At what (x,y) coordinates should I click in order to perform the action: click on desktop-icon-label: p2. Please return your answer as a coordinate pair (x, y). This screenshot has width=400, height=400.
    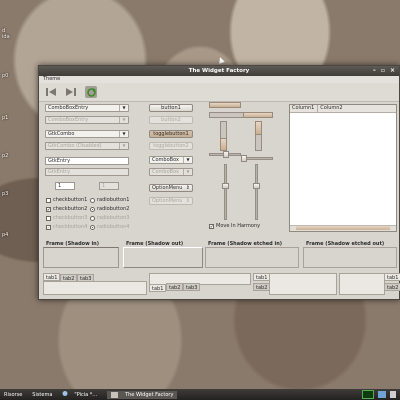
    Looking at the image, I should click on (5, 156).